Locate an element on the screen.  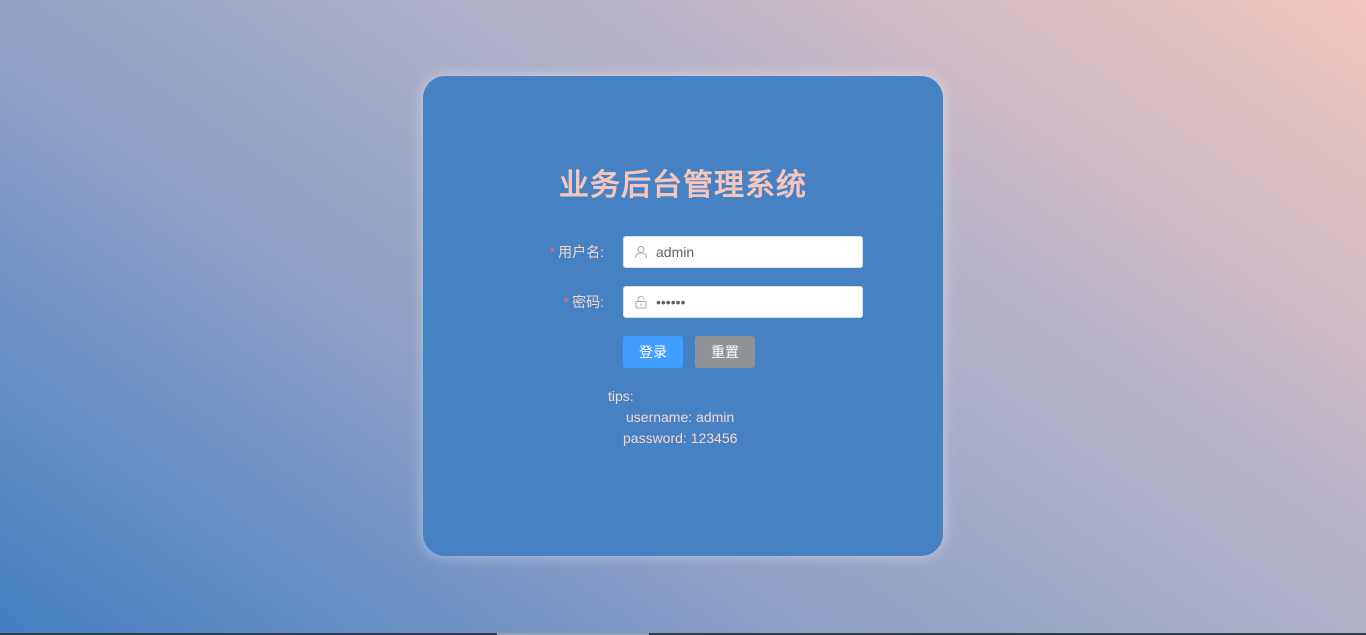
page-title: 业务后台管理系统 is located at coordinates (683, 185).